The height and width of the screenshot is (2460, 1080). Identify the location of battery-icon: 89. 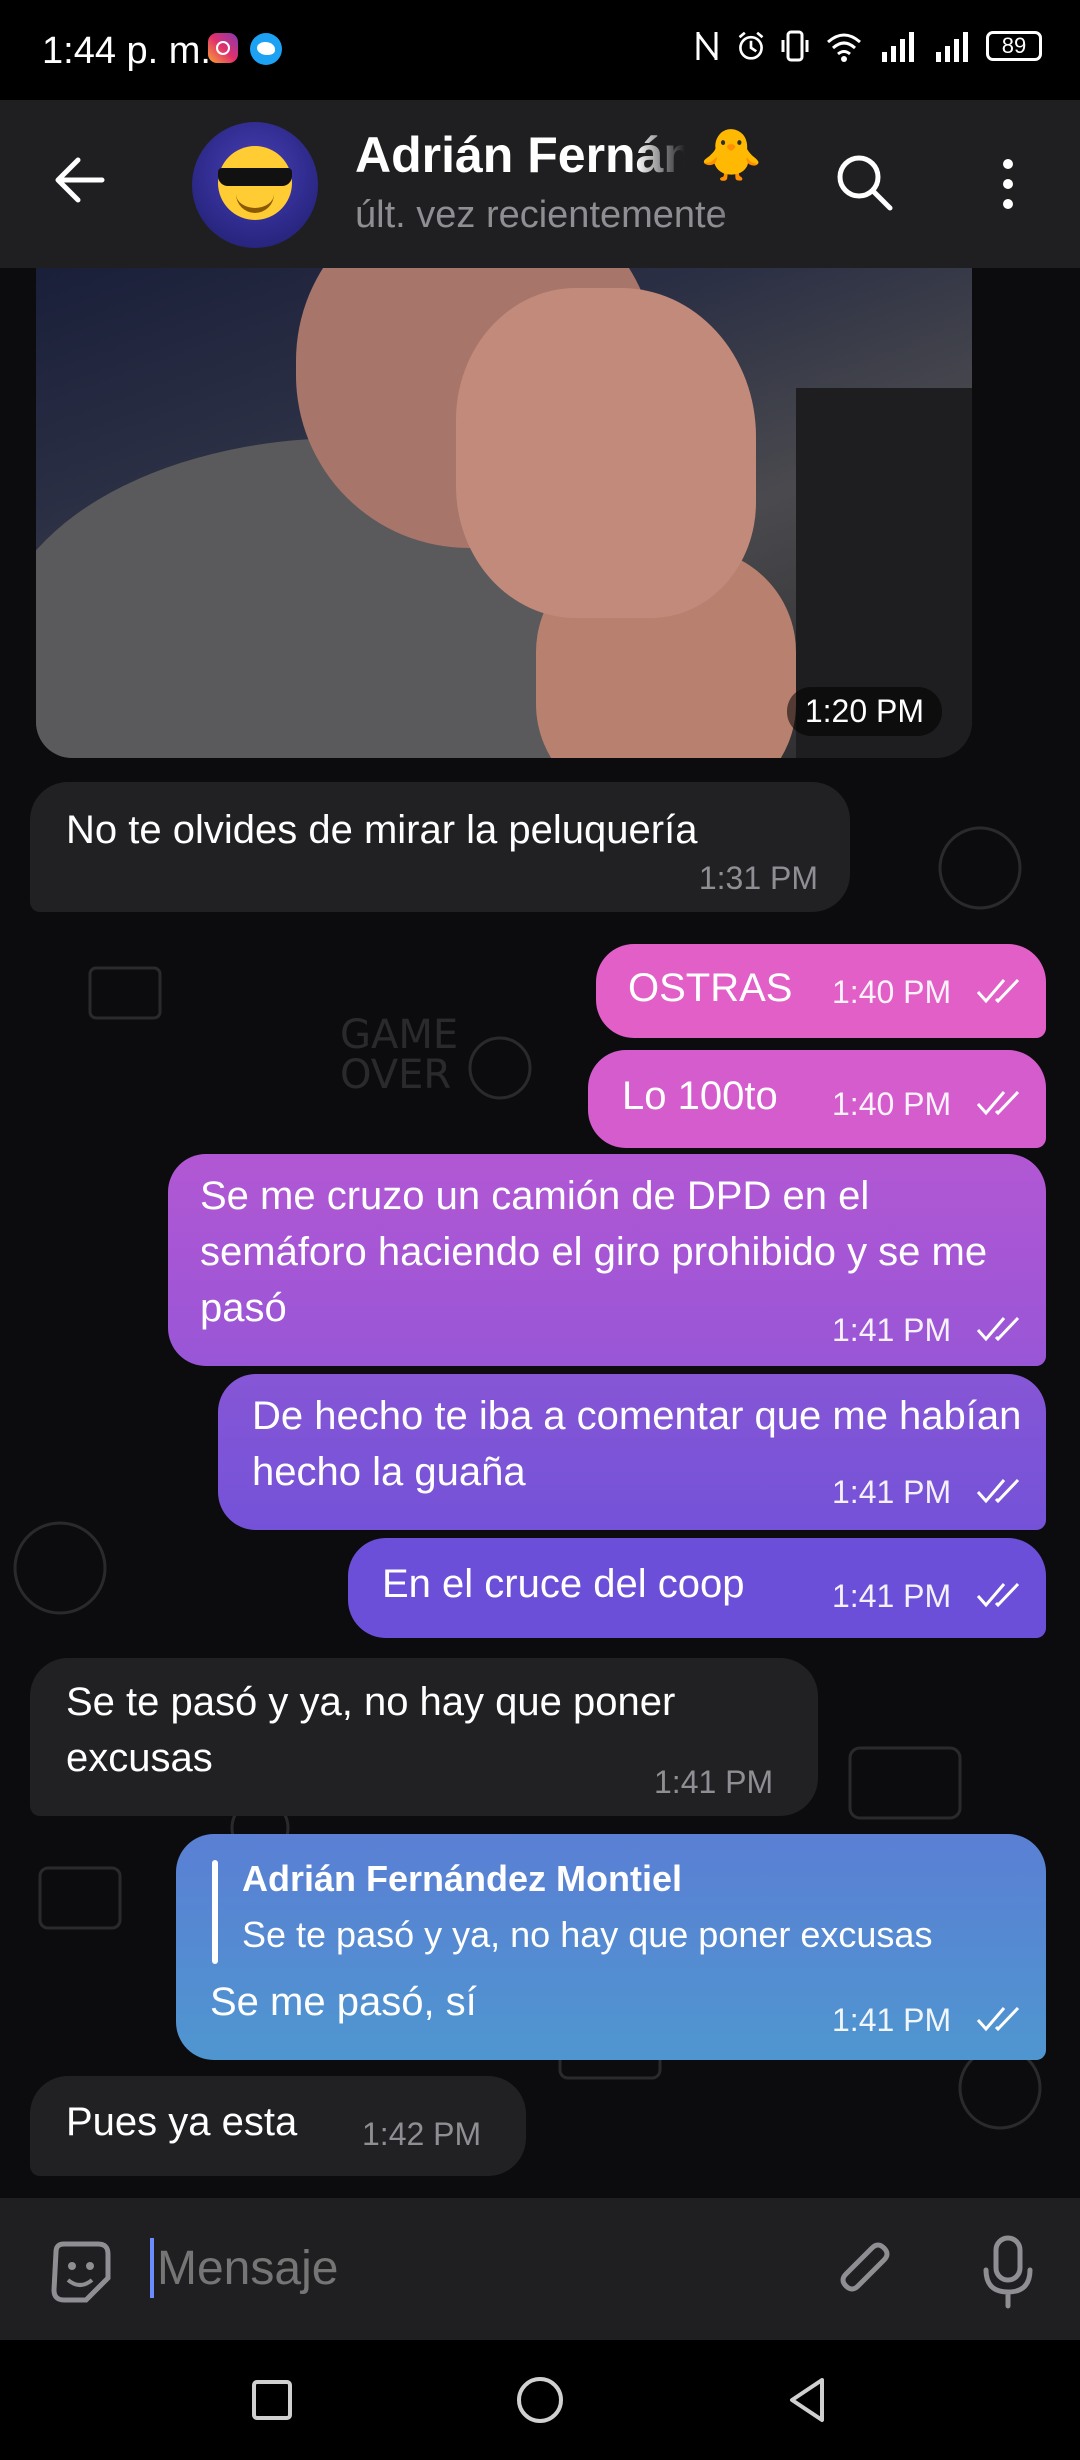
(1014, 46).